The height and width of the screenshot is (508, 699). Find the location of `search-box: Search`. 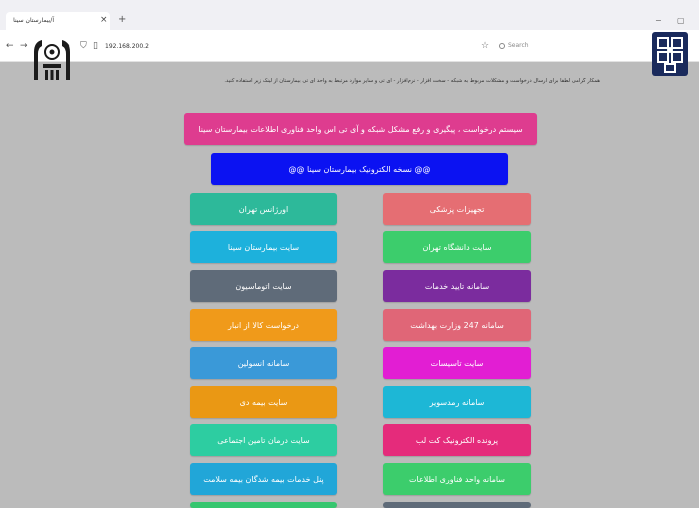

search-box: Search is located at coordinates (564, 48).